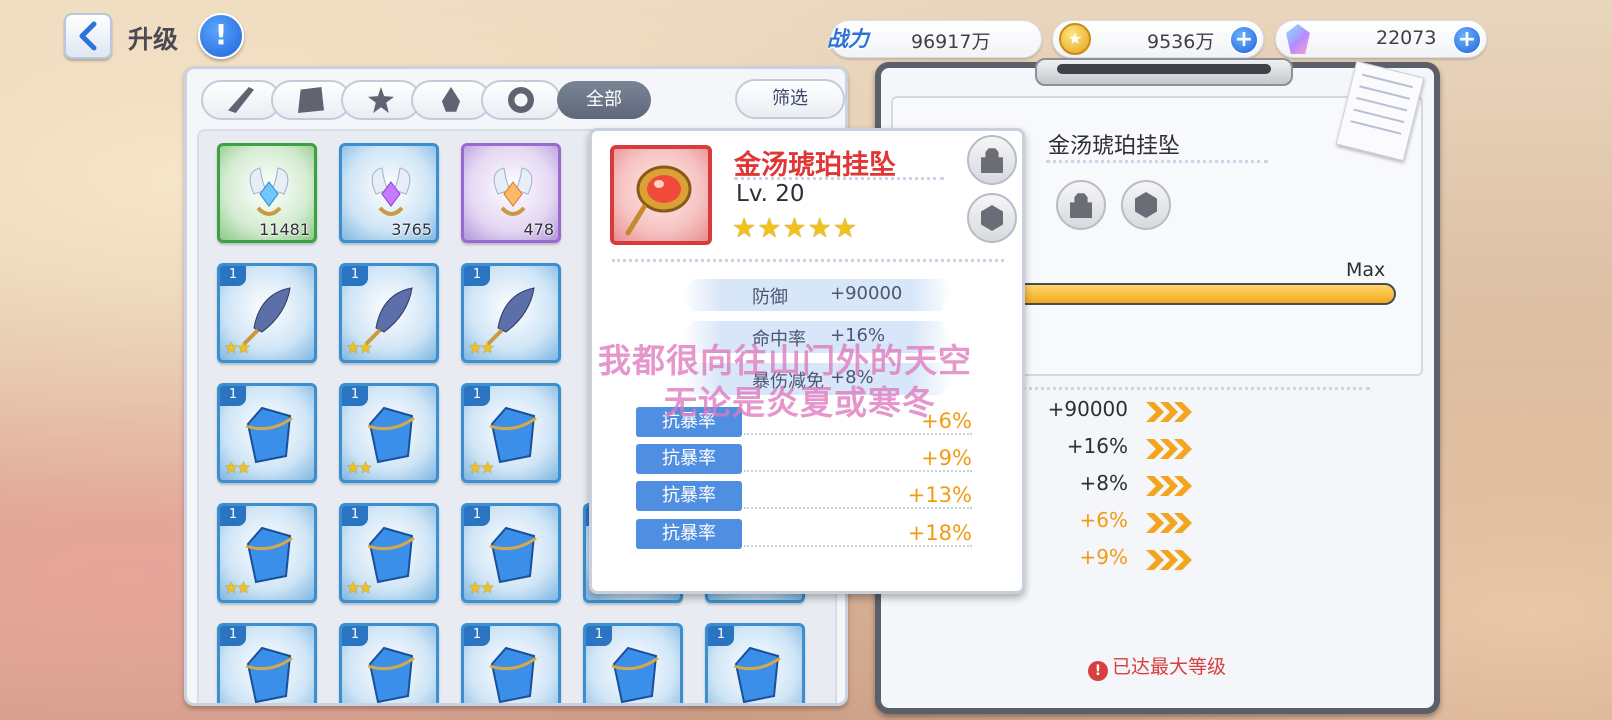  Describe the element at coordinates (511, 193) in the screenshot. I see `upgrade-material-item: 478` at that location.